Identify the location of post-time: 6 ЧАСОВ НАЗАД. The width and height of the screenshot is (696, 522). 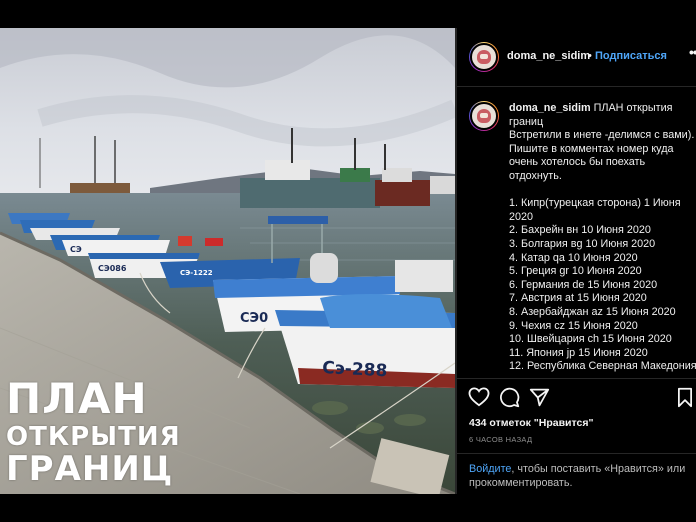
(500, 439).